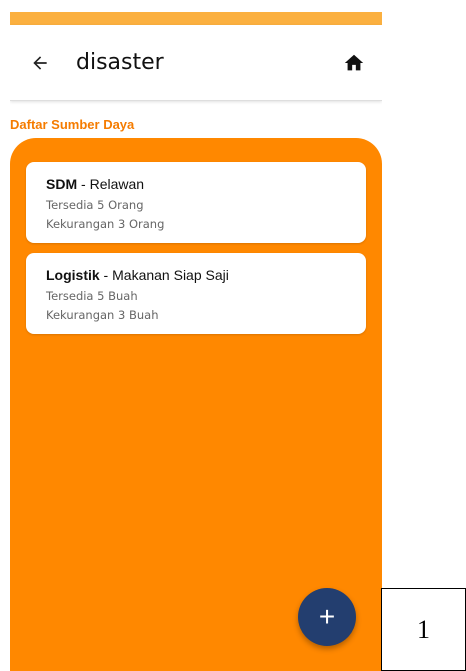 The height and width of the screenshot is (671, 466). What do you see at coordinates (95, 205) in the screenshot?
I see `resource-available: Tersedia 5 Orang` at bounding box center [95, 205].